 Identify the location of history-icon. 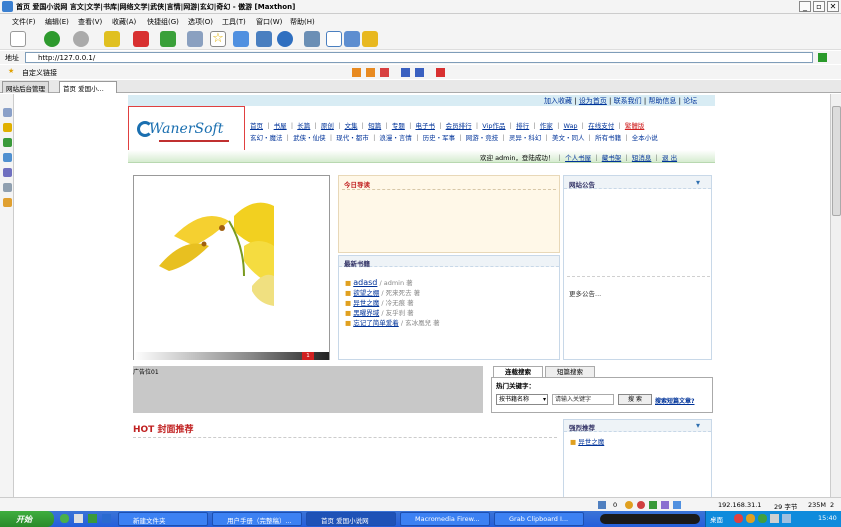
(7, 142).